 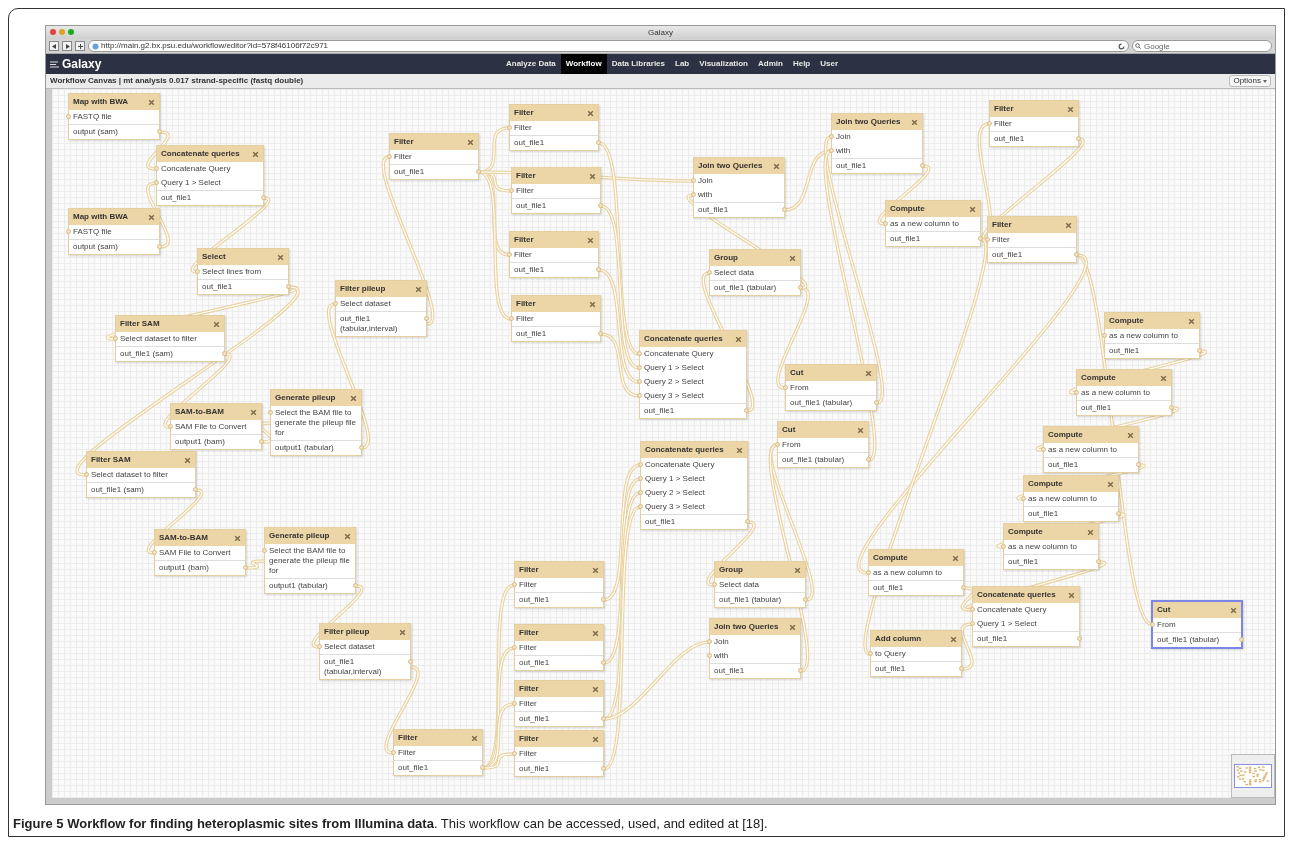 I want to click on reload-icon, so click(x=1121, y=46).